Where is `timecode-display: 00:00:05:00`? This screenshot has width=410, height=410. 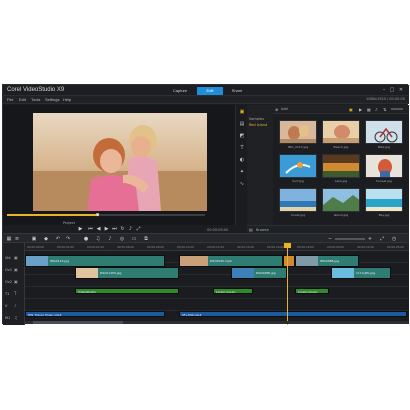
timecode-display: 00:00:05:00 is located at coordinates (217, 230).